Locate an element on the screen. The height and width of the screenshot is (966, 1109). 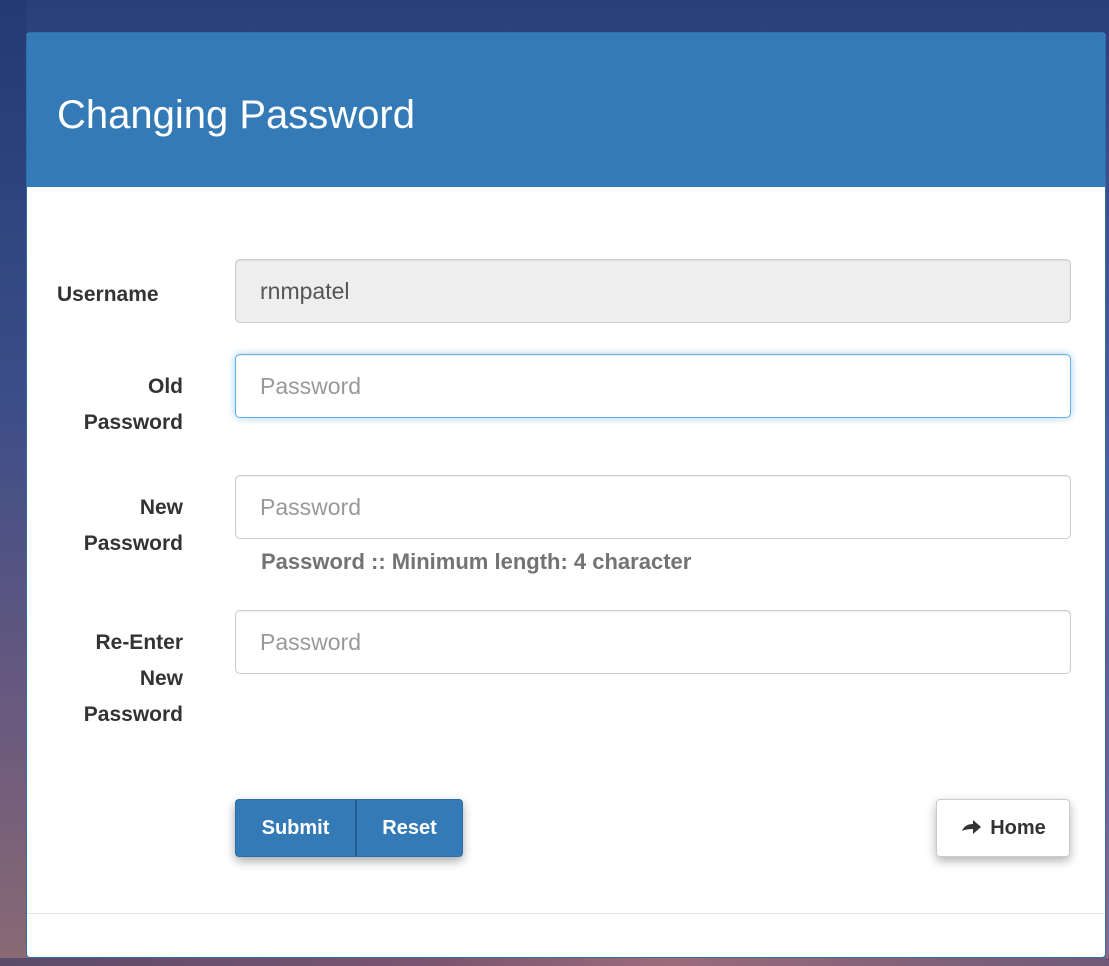
old-password-label-line1: Old is located at coordinates (165, 386).